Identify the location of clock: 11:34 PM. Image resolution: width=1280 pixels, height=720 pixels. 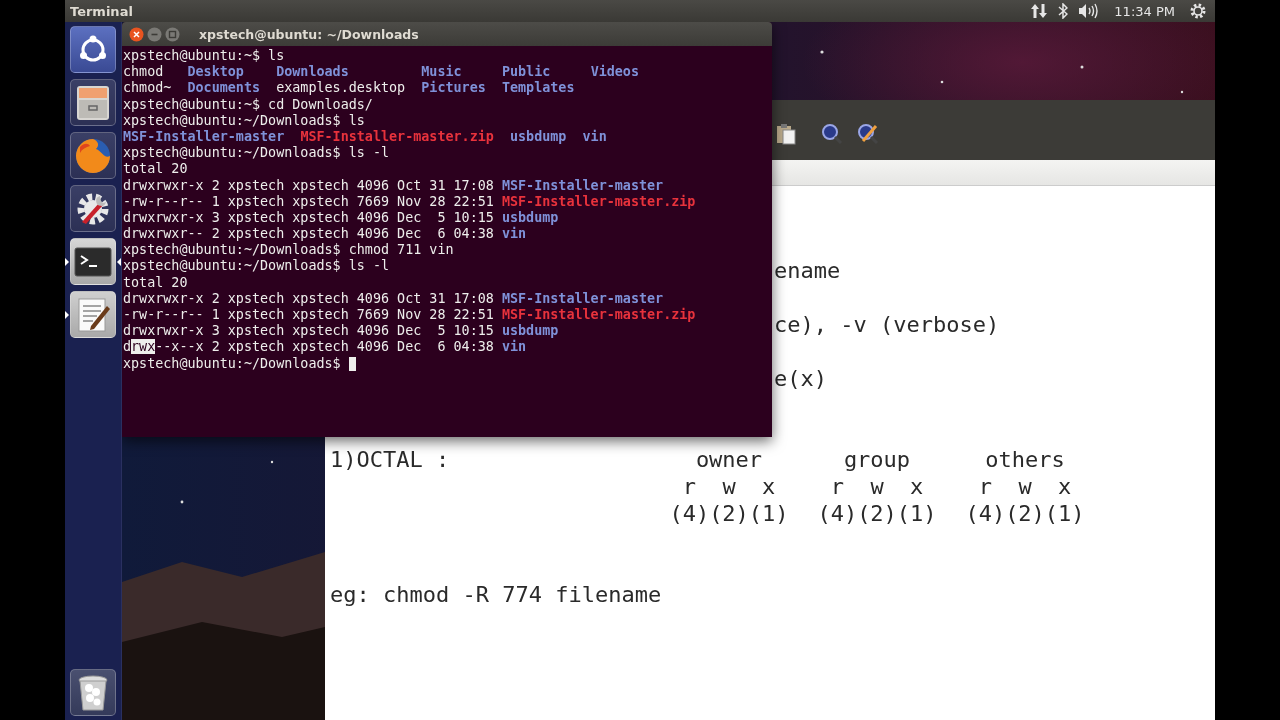
(1144, 11).